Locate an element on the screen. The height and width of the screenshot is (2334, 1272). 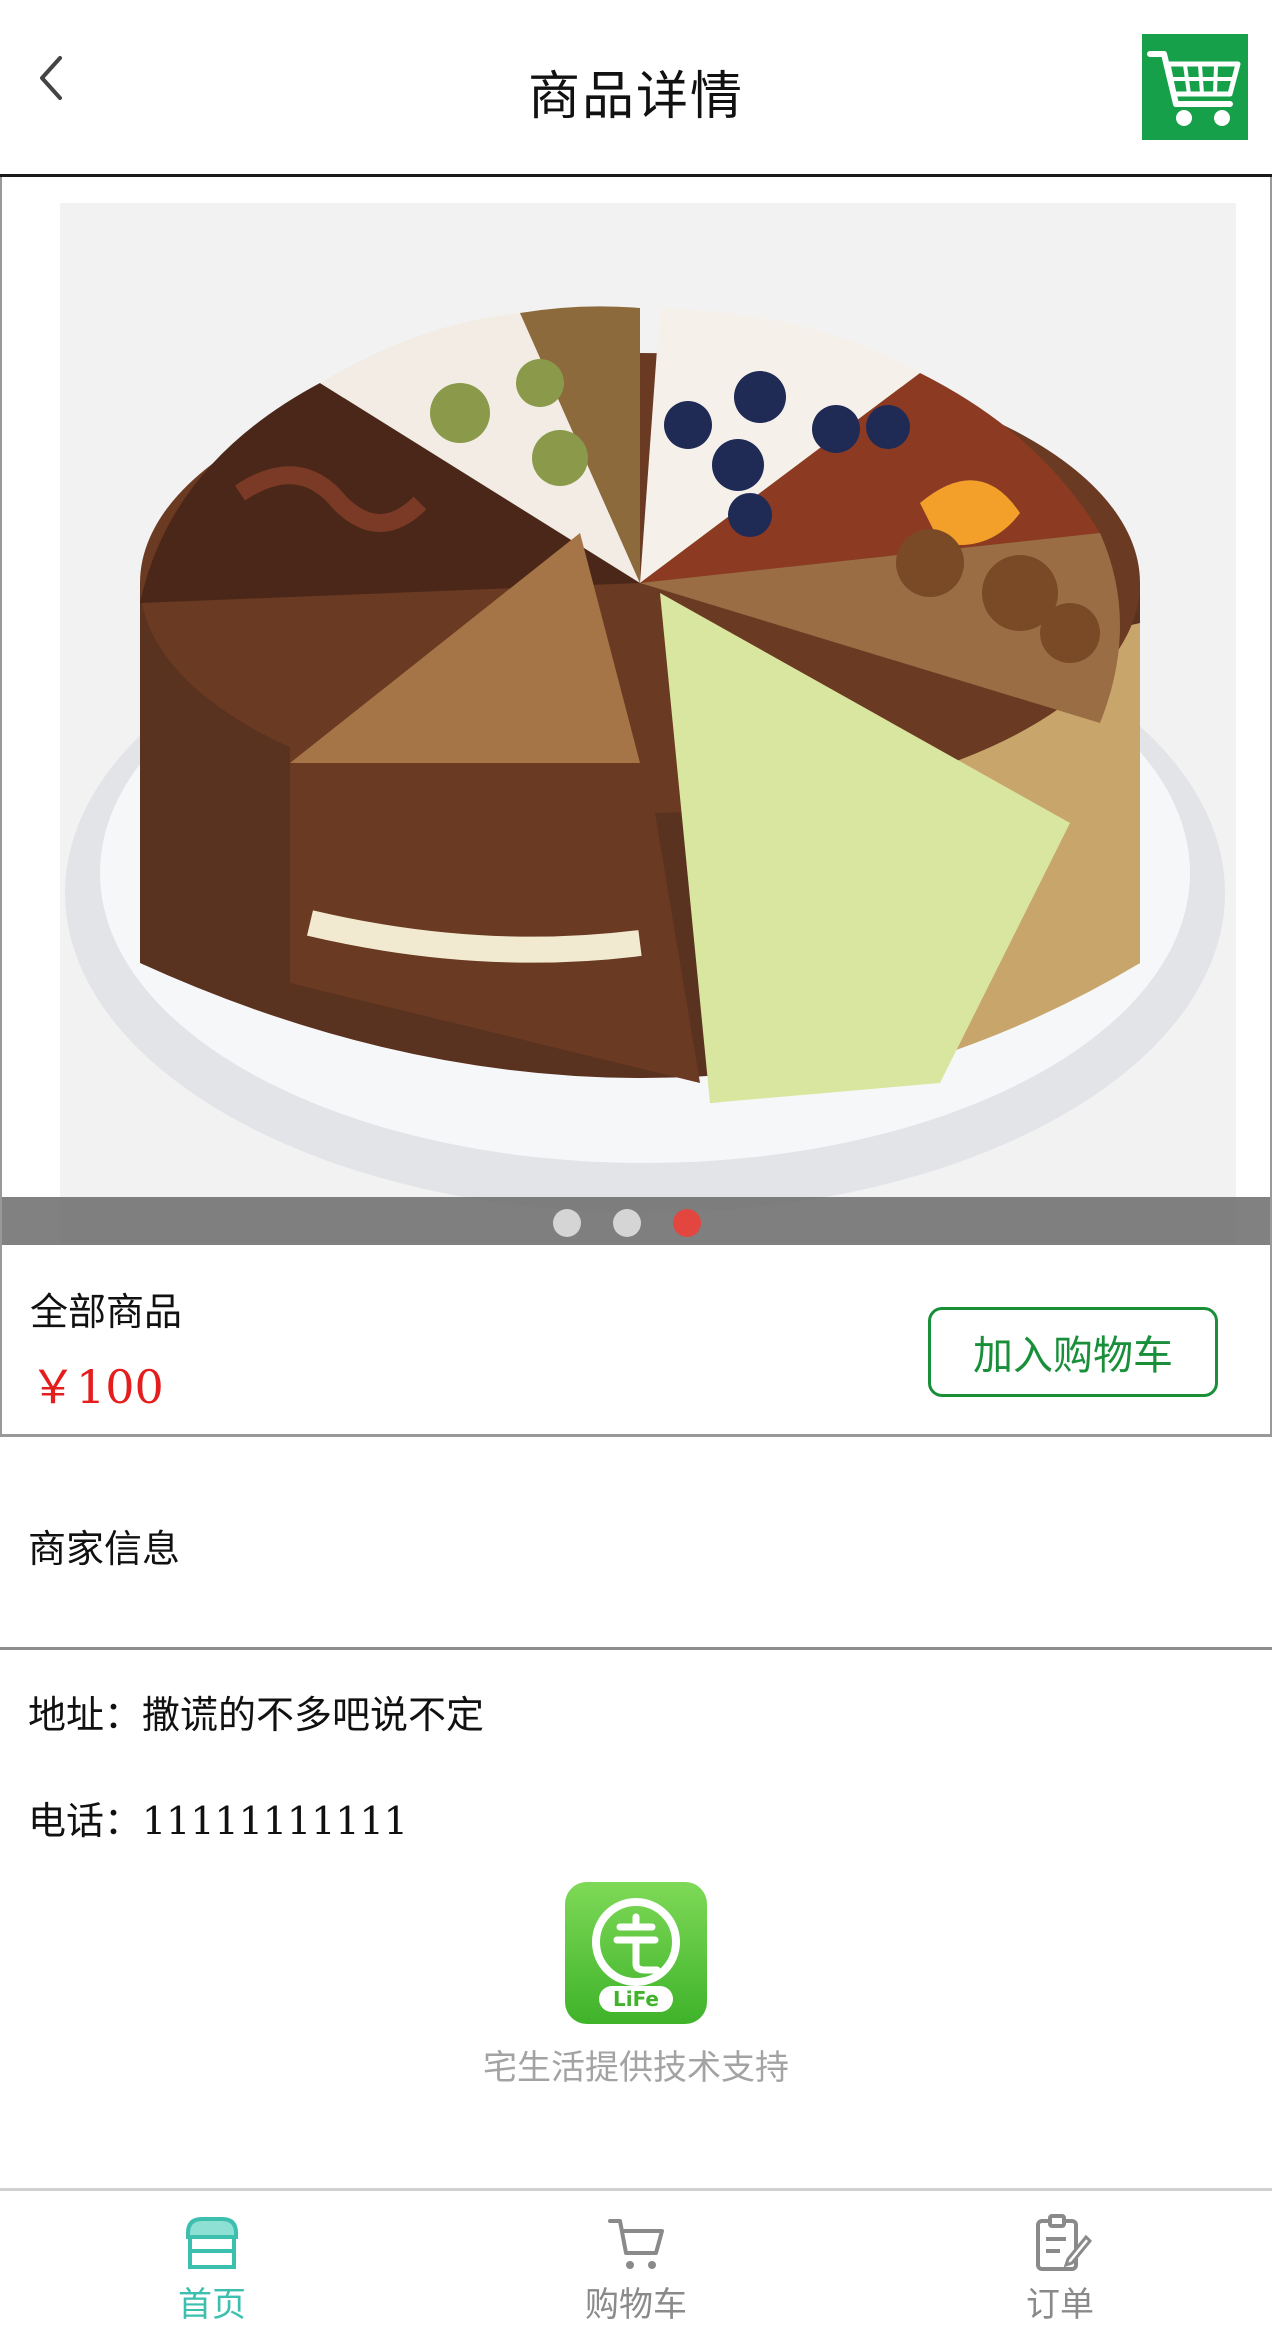
header-bar: 商品详情 is located at coordinates (636, 88).